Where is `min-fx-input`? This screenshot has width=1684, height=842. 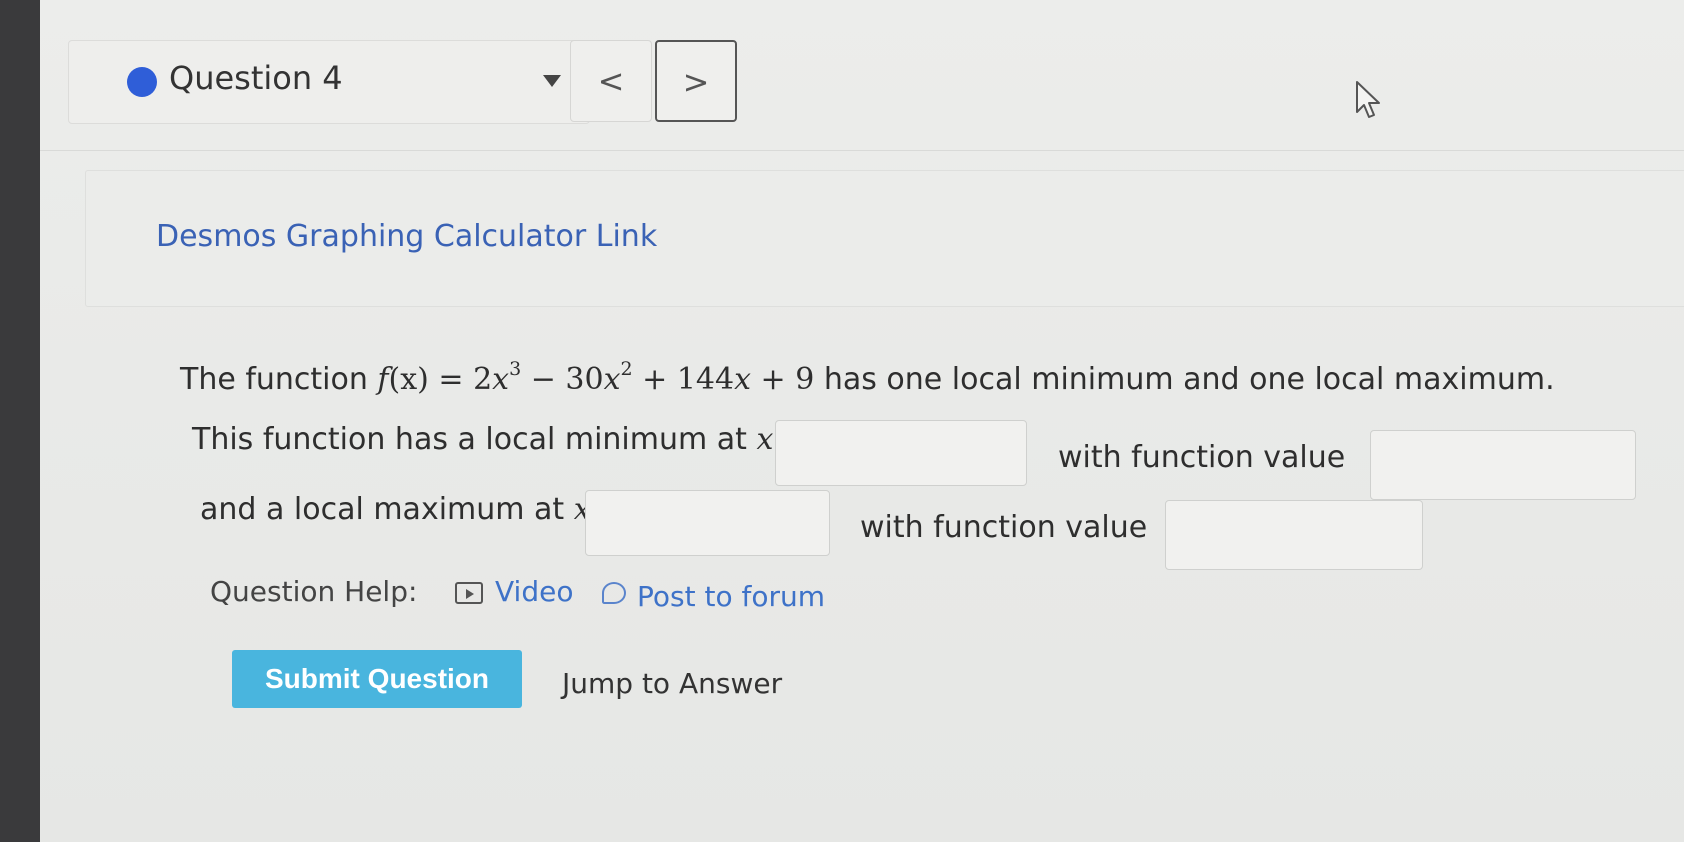 min-fx-input is located at coordinates (1503, 465).